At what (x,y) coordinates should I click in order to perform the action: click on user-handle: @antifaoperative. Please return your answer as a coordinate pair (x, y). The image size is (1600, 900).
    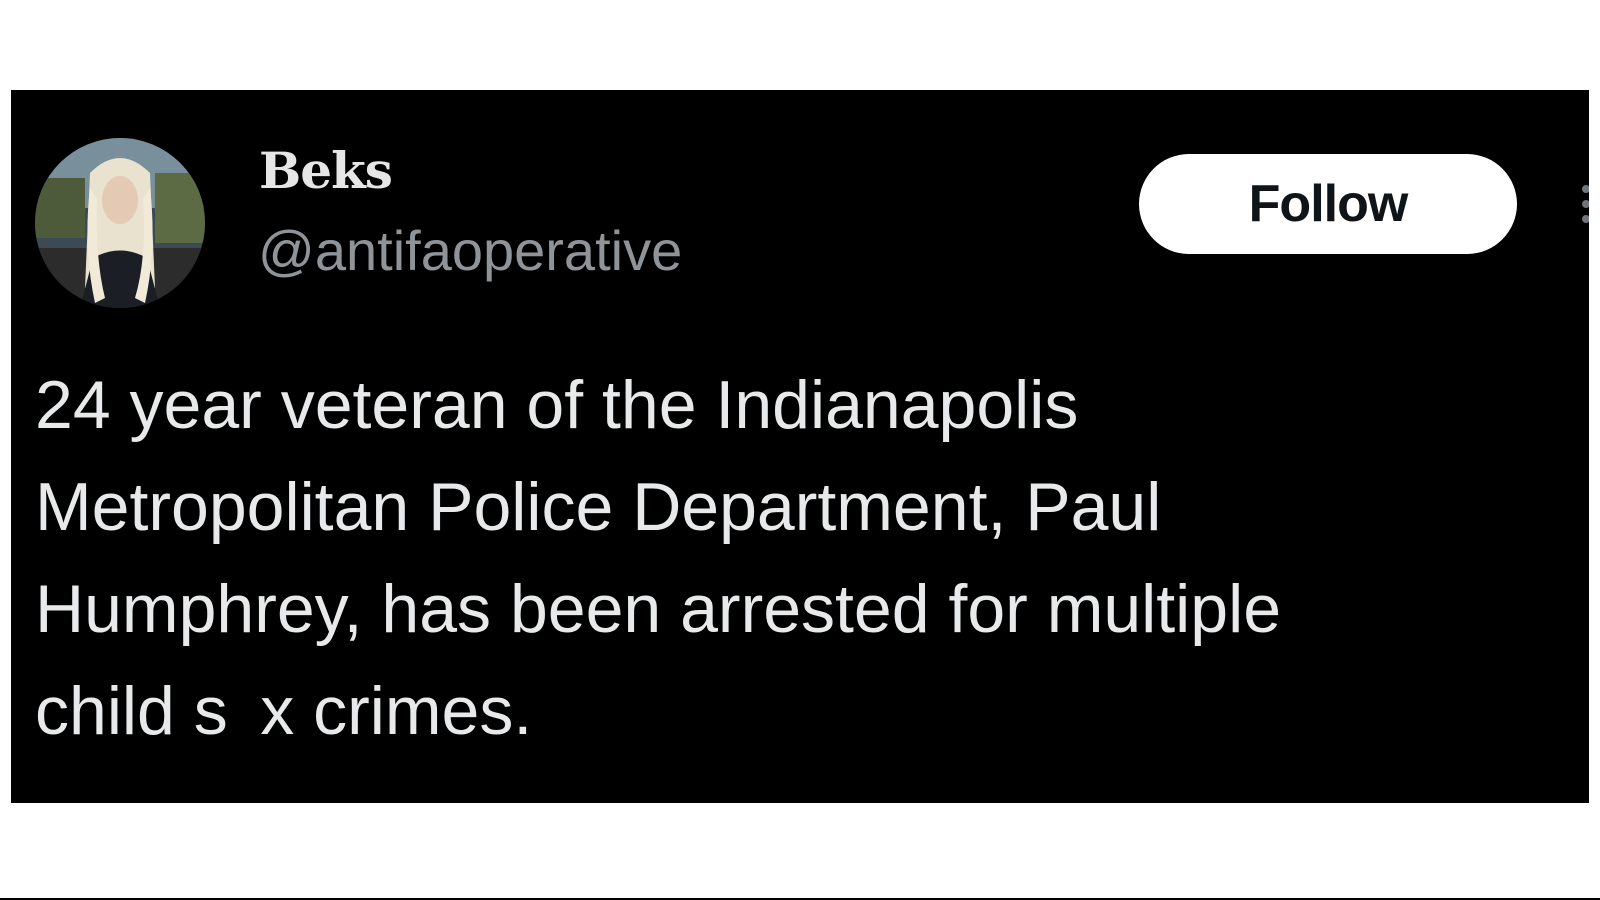
    Looking at the image, I should click on (470, 251).